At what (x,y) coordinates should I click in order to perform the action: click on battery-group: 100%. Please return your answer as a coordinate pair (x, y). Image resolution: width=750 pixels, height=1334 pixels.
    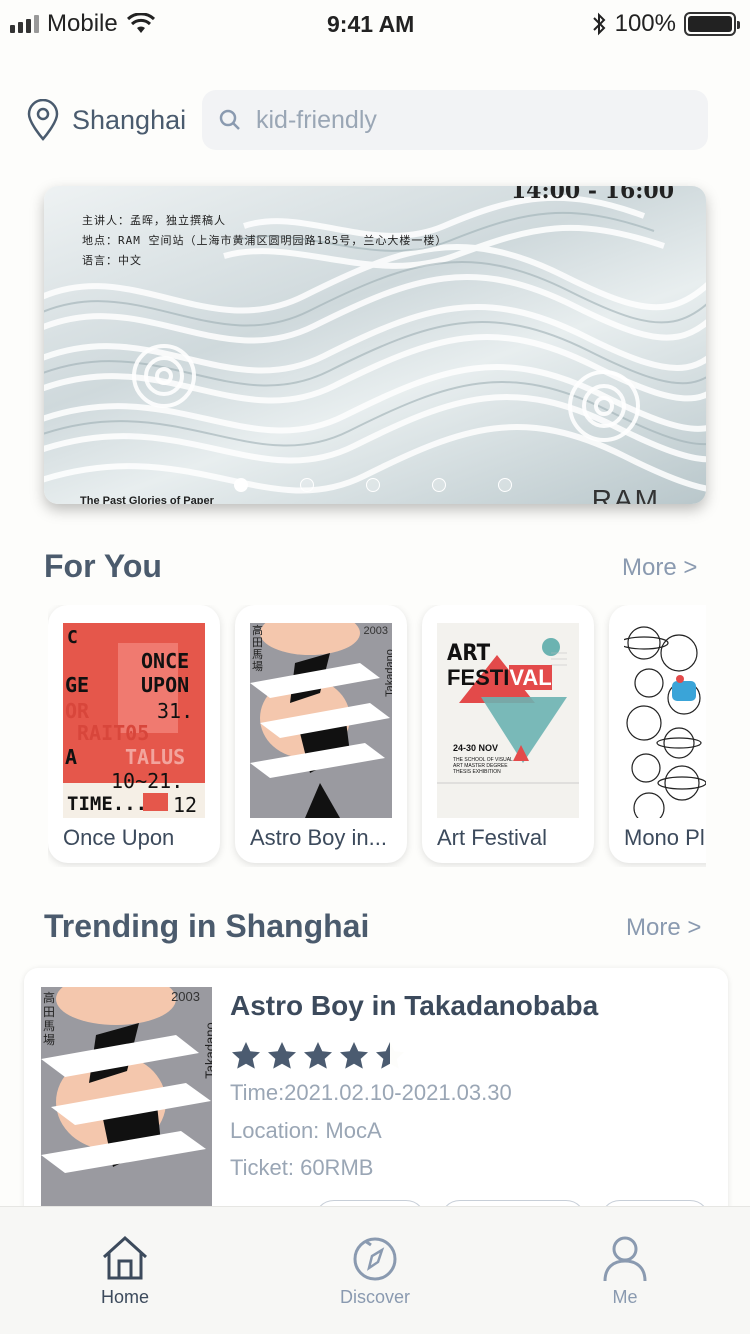
    Looking at the image, I should click on (665, 24).